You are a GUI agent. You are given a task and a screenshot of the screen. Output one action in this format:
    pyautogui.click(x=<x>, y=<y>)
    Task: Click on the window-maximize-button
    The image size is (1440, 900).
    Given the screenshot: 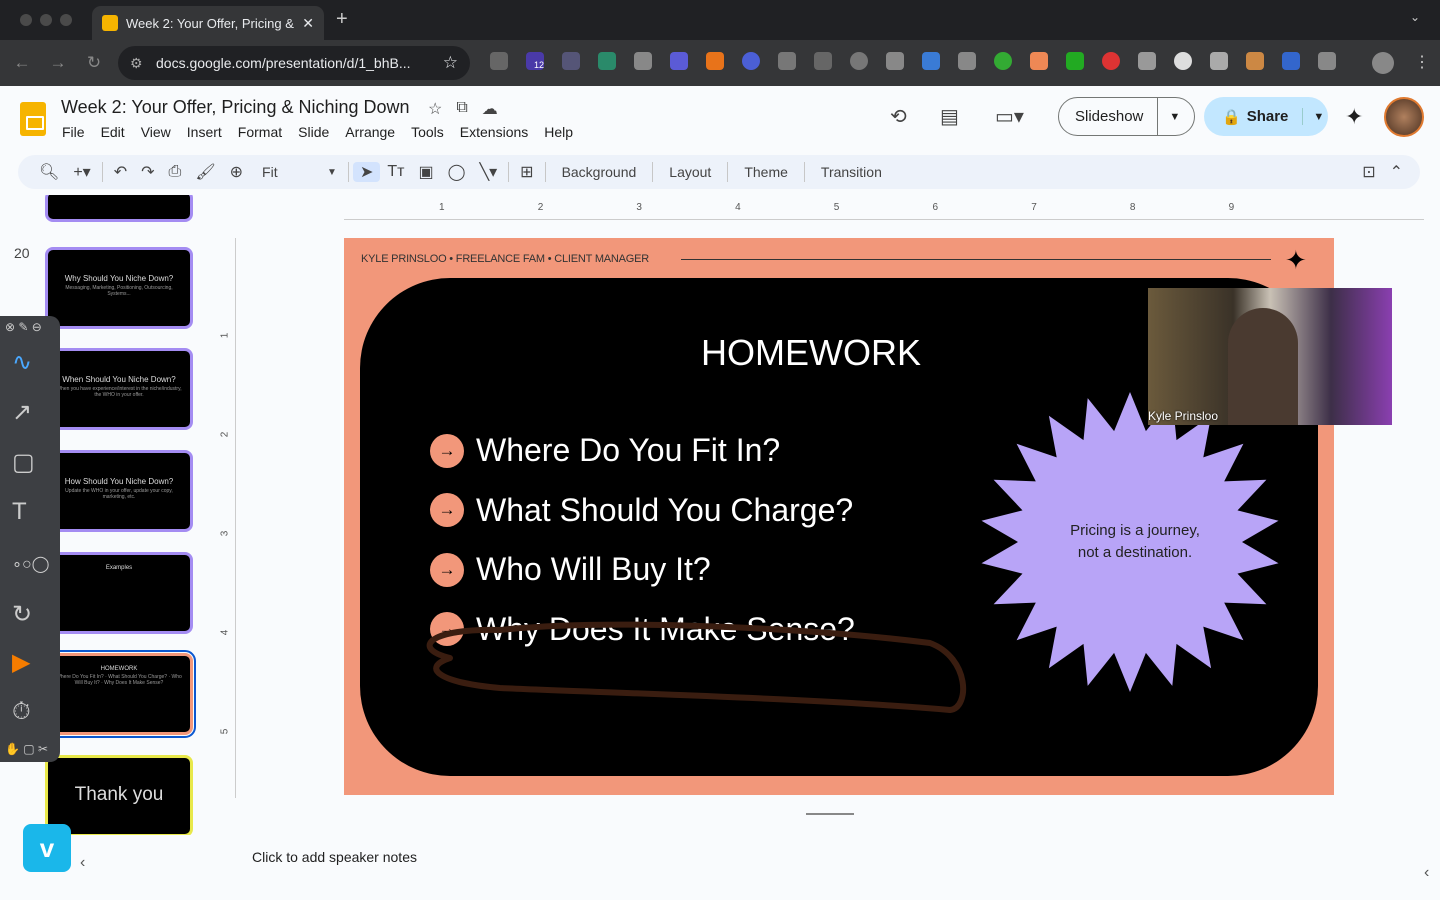 What is the action you would take?
    pyautogui.click(x=66, y=20)
    